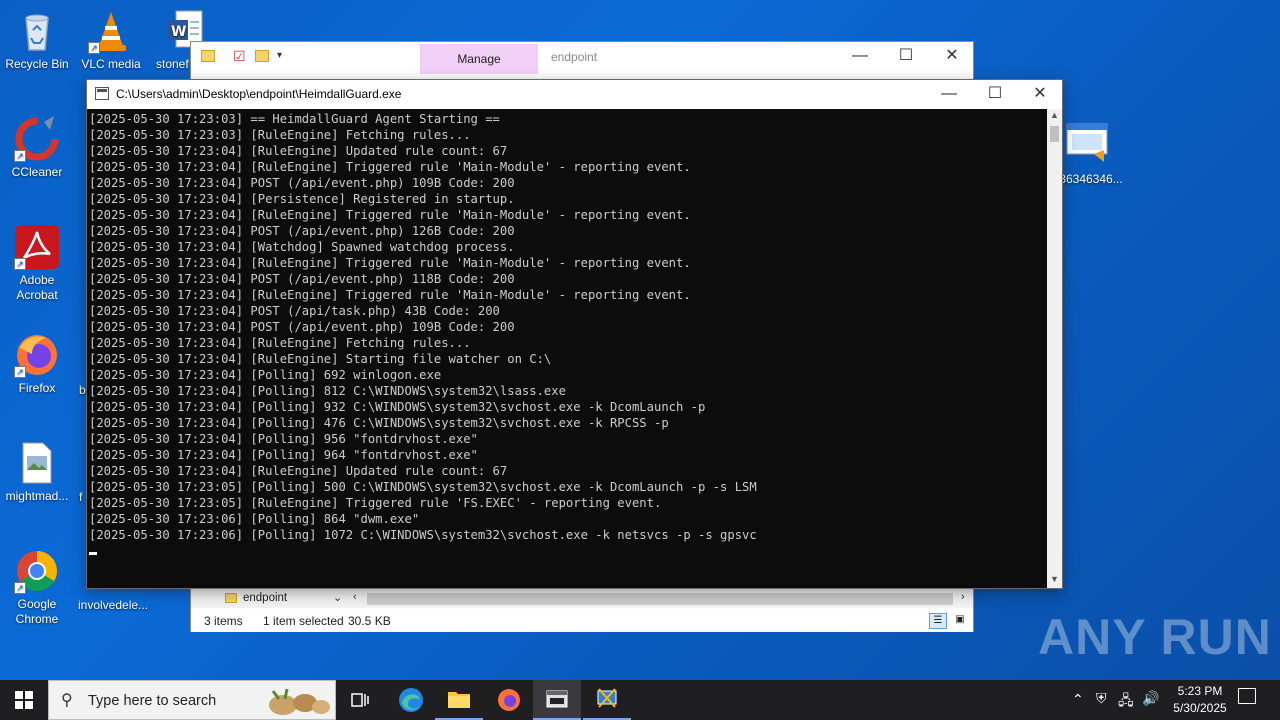 The width and height of the screenshot is (1280, 720). Describe the element at coordinates (1101, 698) in the screenshot. I see `tray-security-icon: ⛨` at that location.